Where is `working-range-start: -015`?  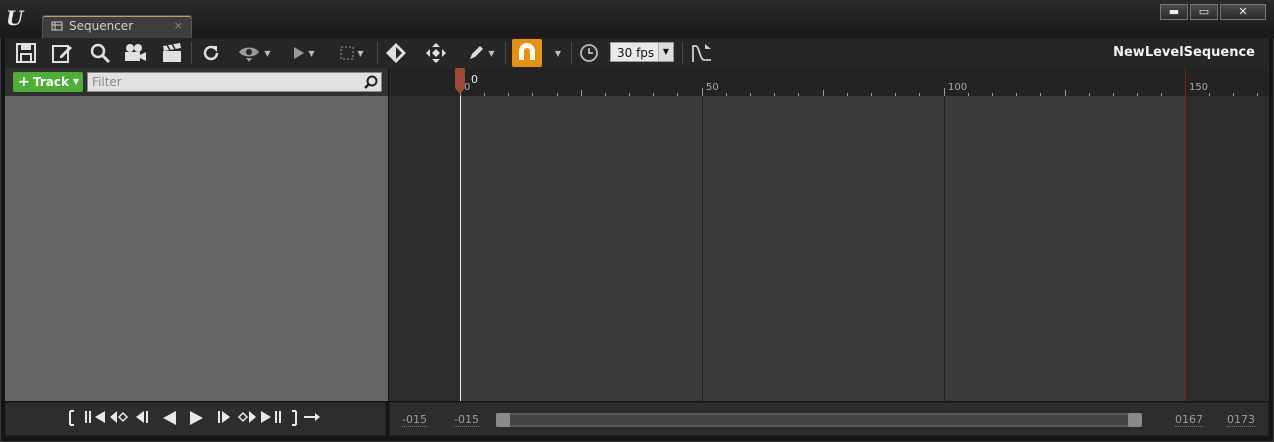 working-range-start: -015 is located at coordinates (466, 420).